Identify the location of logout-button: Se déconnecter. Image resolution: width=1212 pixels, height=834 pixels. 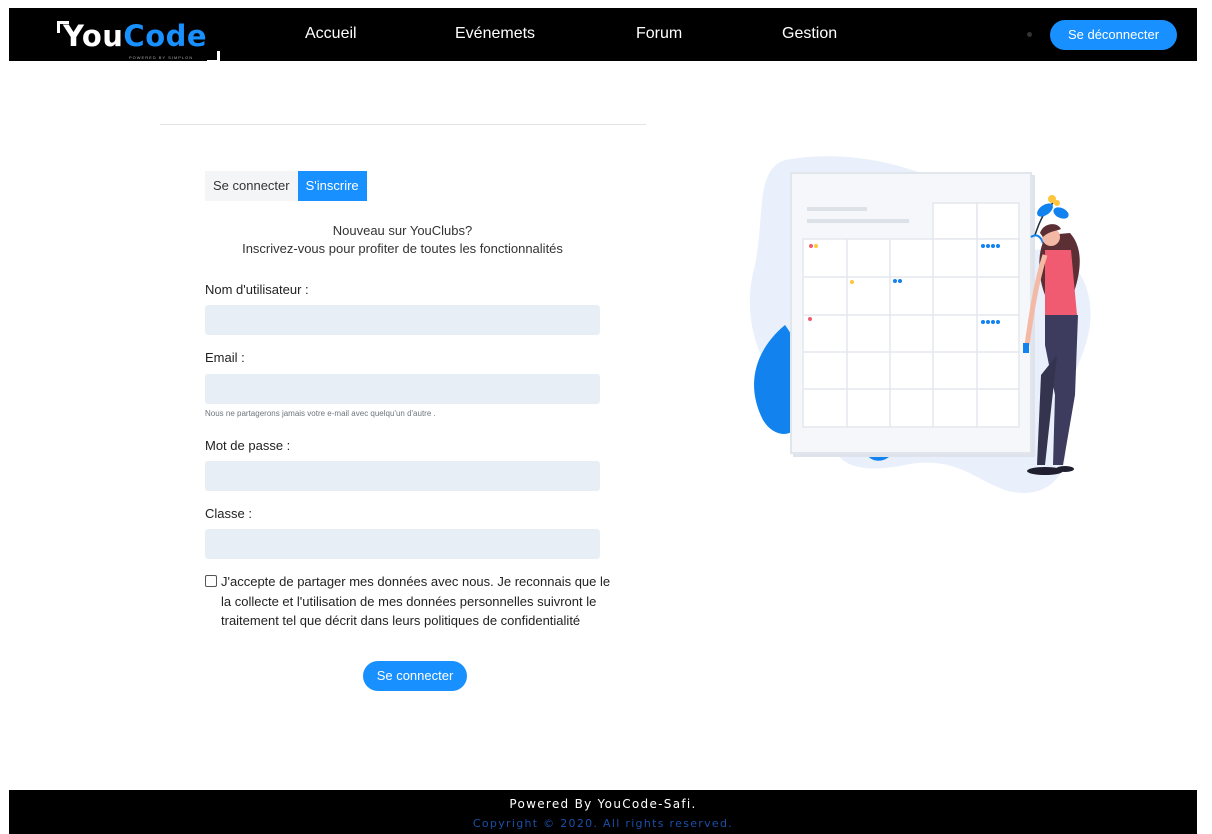
(1113, 35).